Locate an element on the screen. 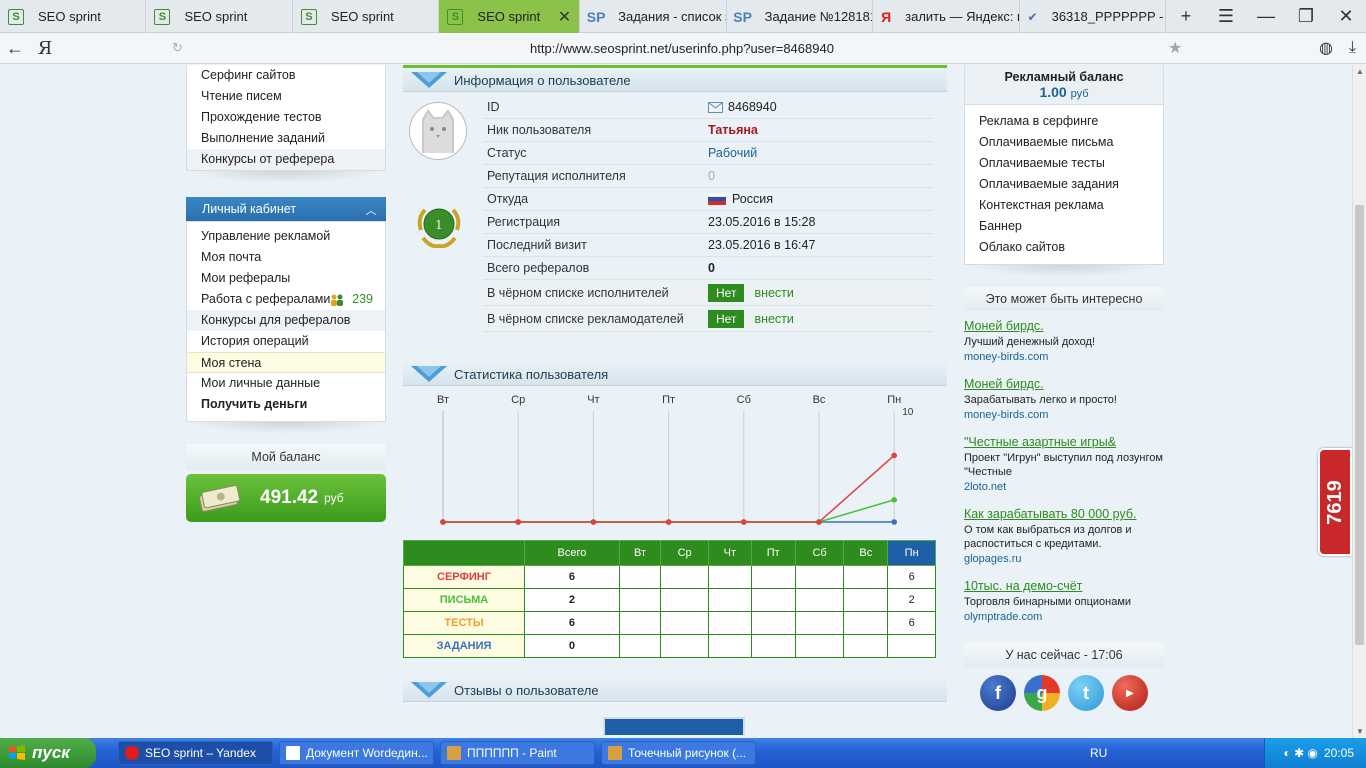  tray-icons: ◐ ✱ ◉ is located at coordinates (1301, 753).